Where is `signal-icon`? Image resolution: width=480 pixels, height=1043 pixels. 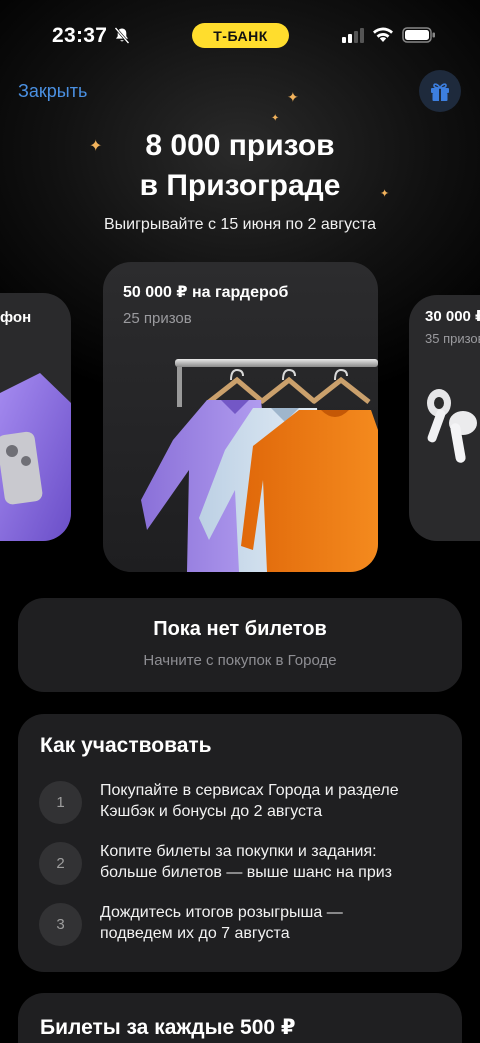 signal-icon is located at coordinates (353, 35).